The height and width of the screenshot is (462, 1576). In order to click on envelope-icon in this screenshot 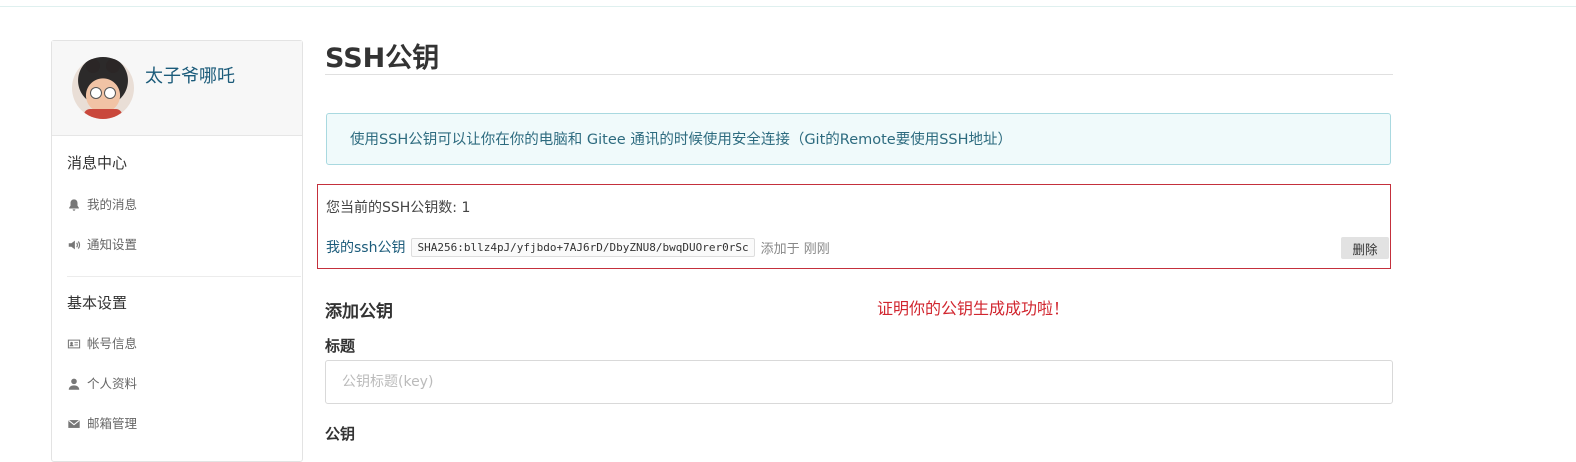, I will do `click(74, 423)`.